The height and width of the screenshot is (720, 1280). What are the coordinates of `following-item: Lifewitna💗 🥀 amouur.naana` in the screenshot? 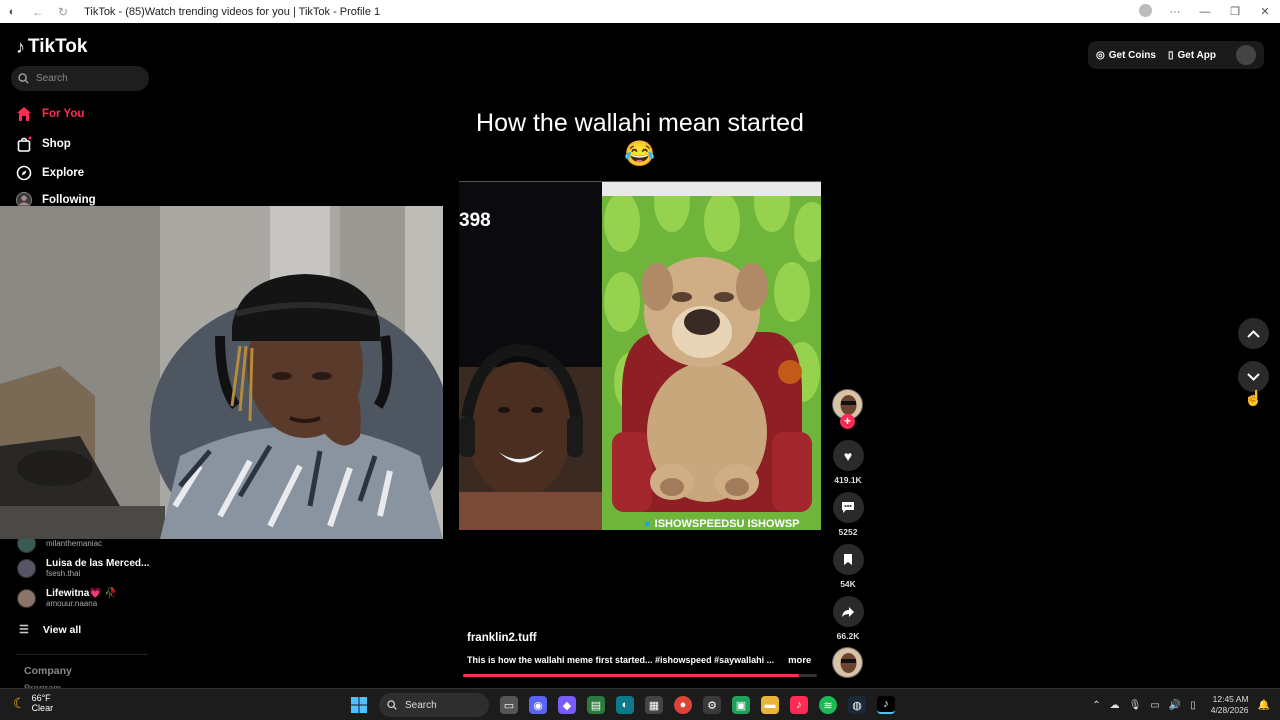 It's located at (67, 598).